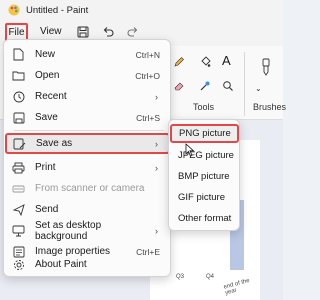 The image size is (320, 300). I want to click on pencil-icon, so click(179, 62).